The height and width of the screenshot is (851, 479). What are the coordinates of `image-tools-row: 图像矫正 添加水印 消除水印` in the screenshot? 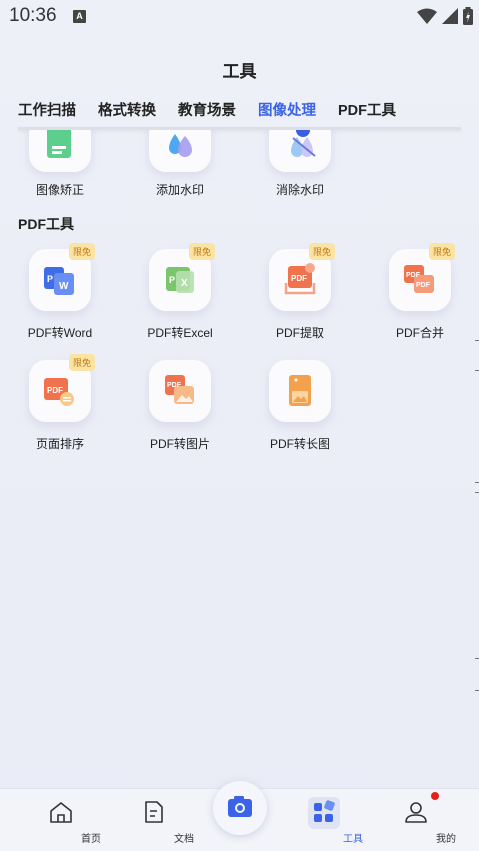 It's located at (239, 165).